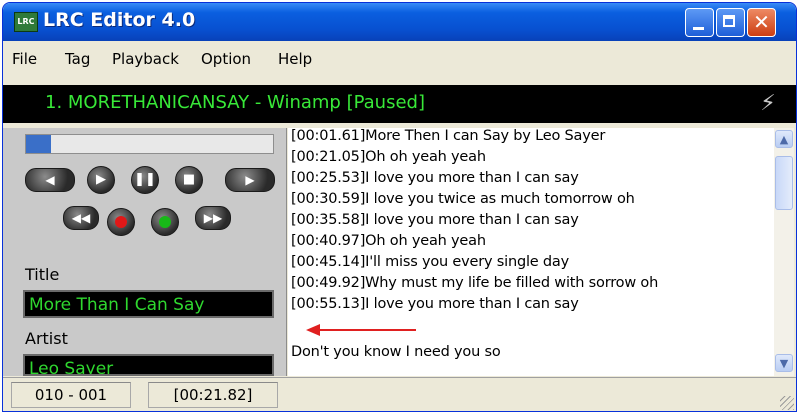 The height and width of the screenshot is (415, 801). Describe the element at coordinates (71, 367) in the screenshot. I see `artist-value: Leo Sayer` at that location.